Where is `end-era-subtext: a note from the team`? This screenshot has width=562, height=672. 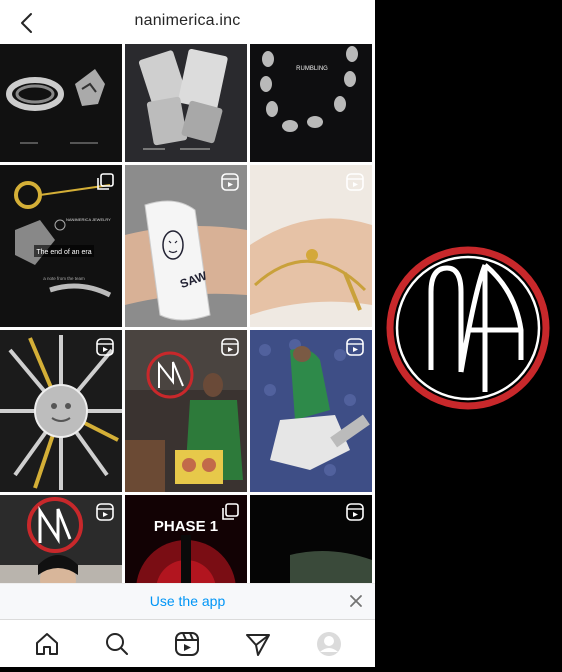 end-era-subtext: a note from the team is located at coordinates (64, 278).